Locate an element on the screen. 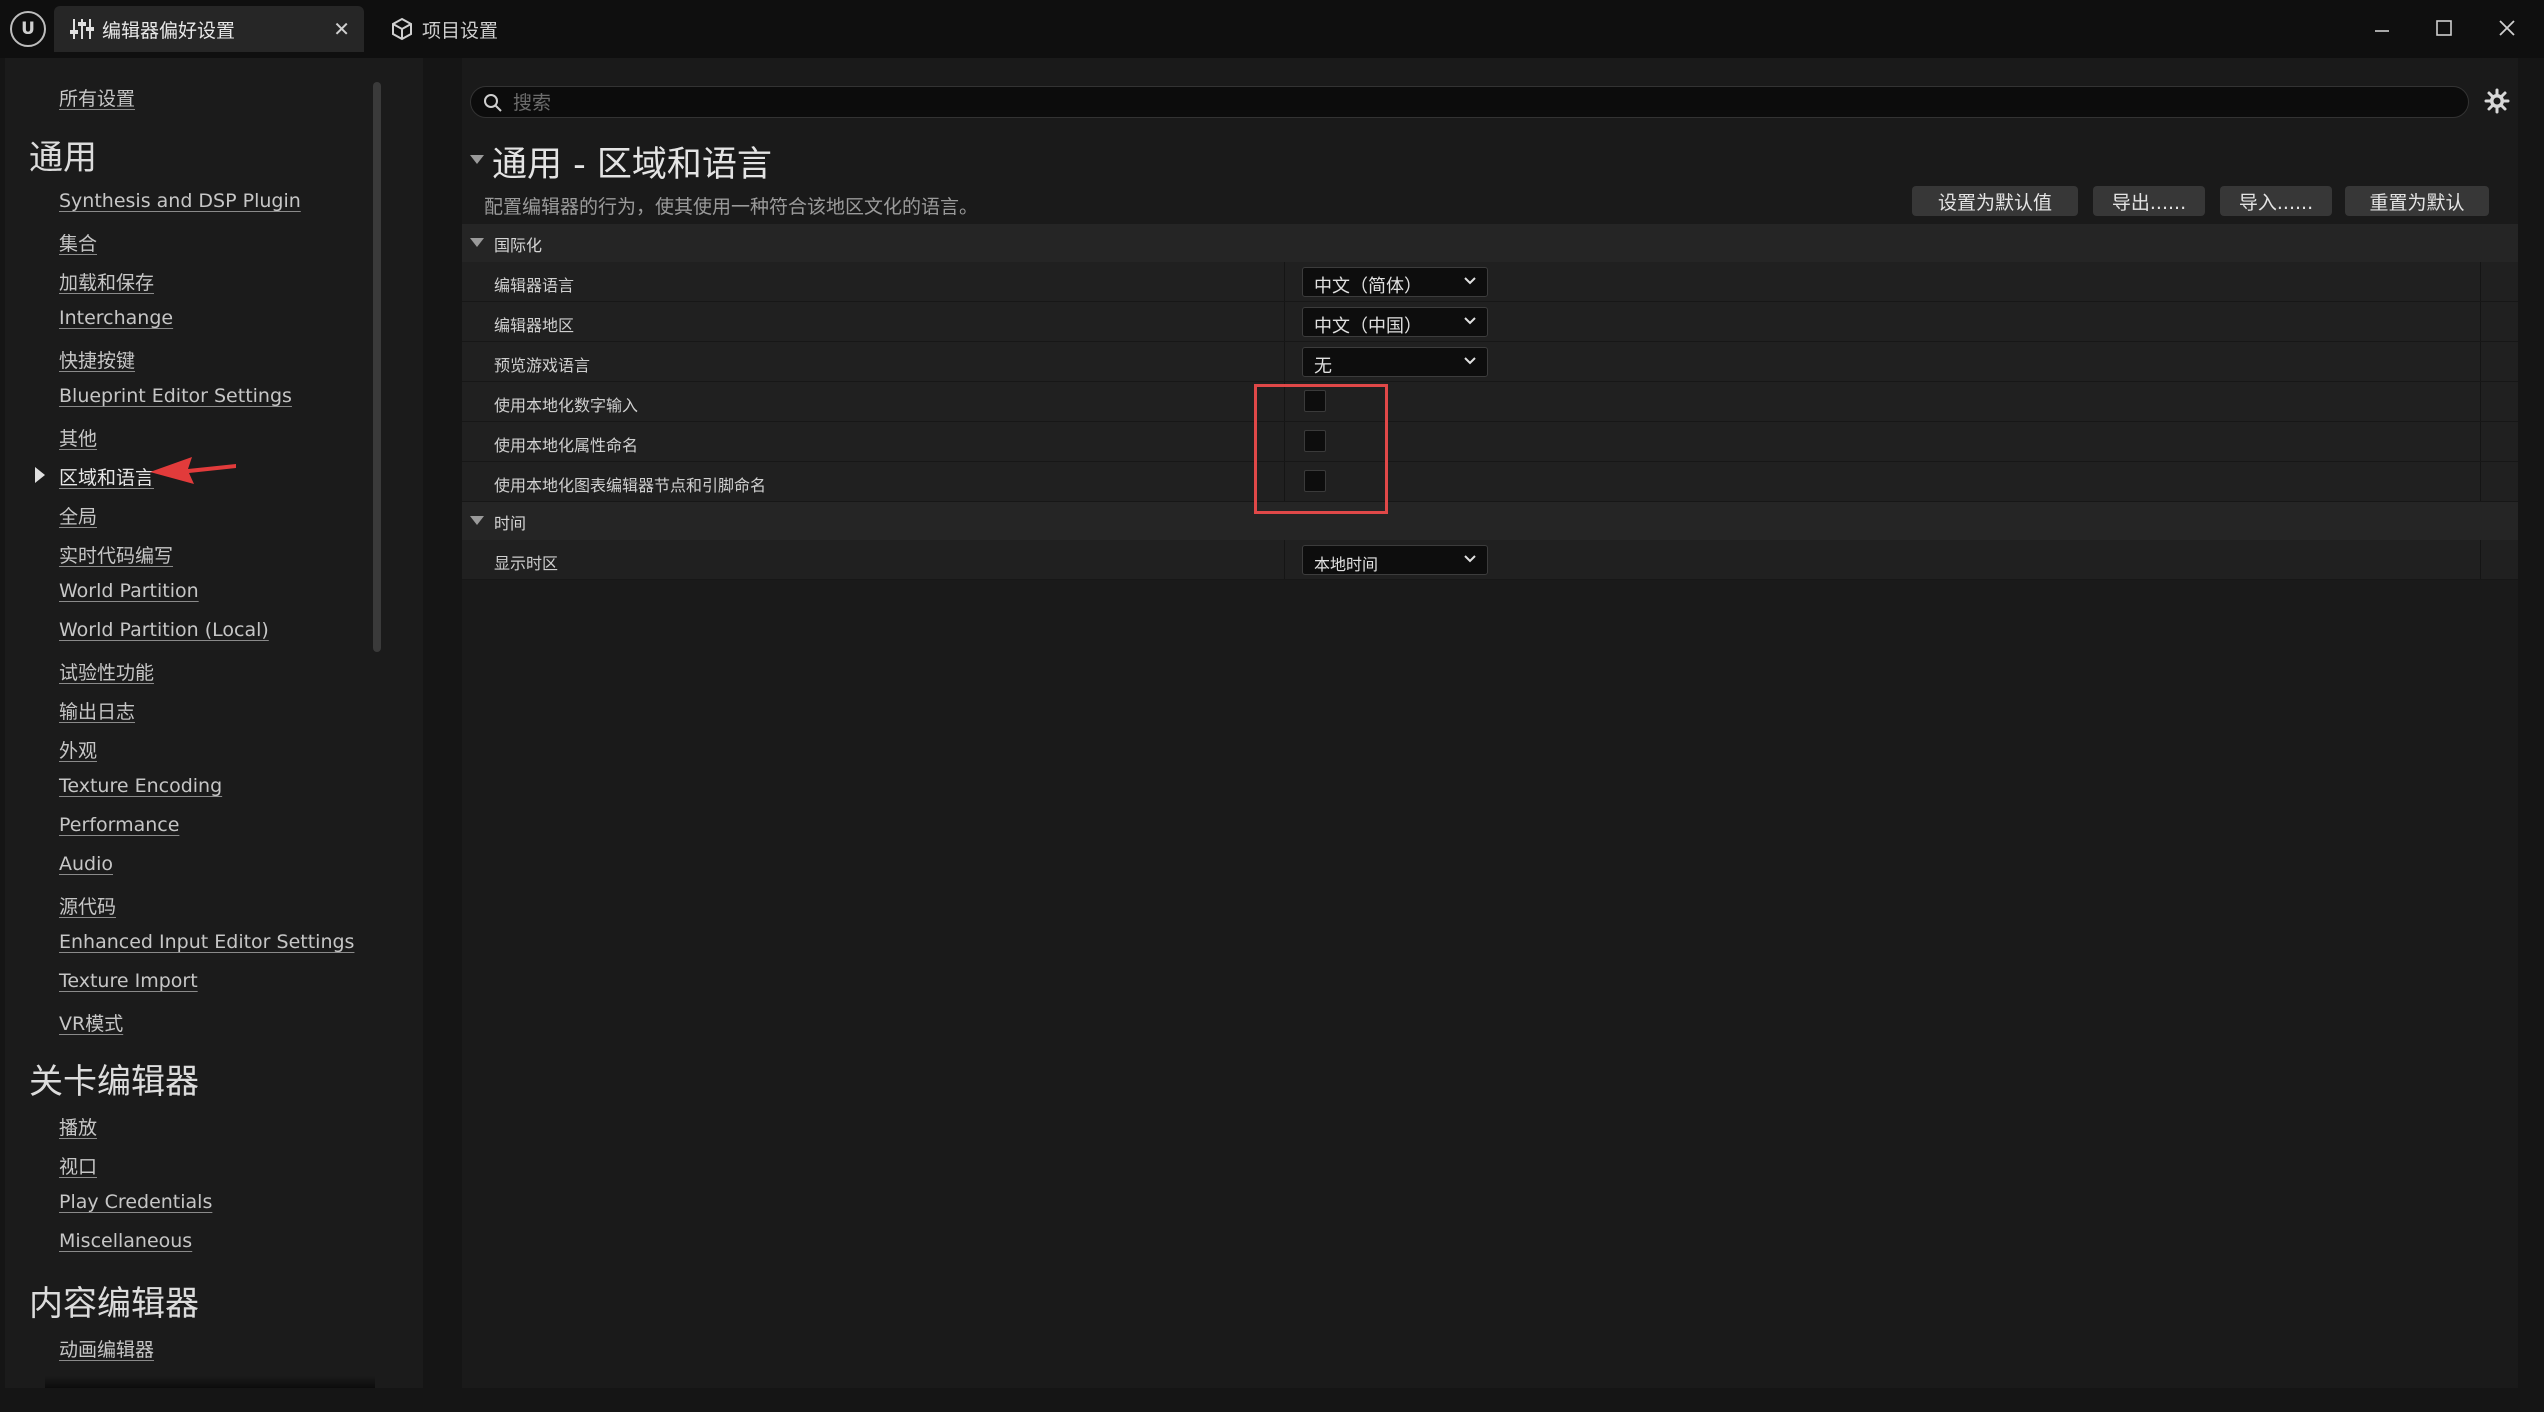 The width and height of the screenshot is (2544, 1412). nav-item: World Partition is located at coordinates (129, 591).